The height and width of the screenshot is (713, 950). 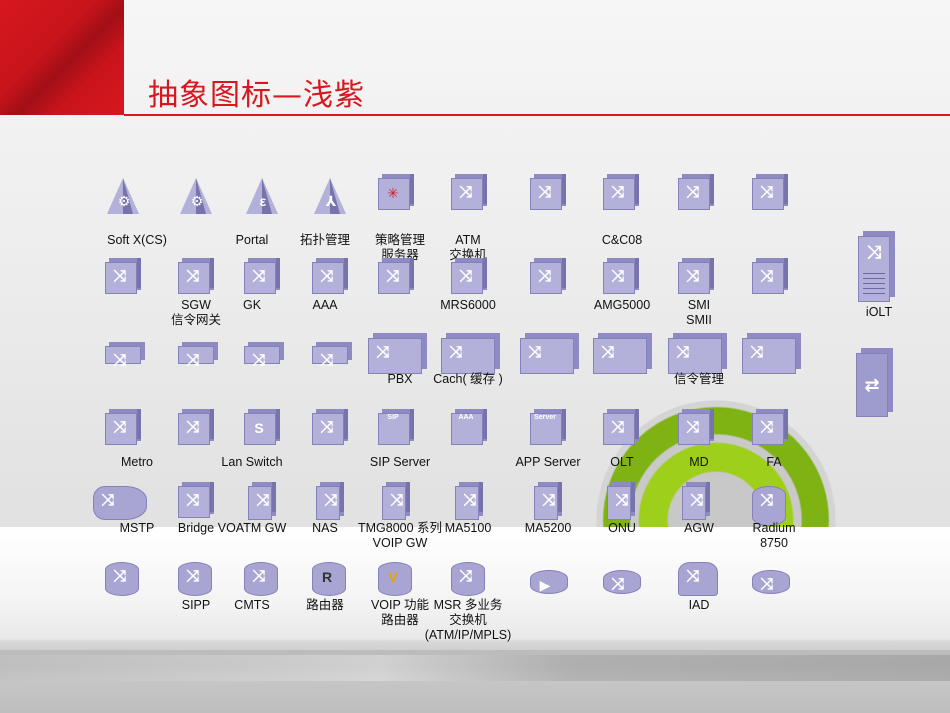 What do you see at coordinates (400, 247) in the screenshot?
I see `icon-label: 策略管理 服务器` at bounding box center [400, 247].